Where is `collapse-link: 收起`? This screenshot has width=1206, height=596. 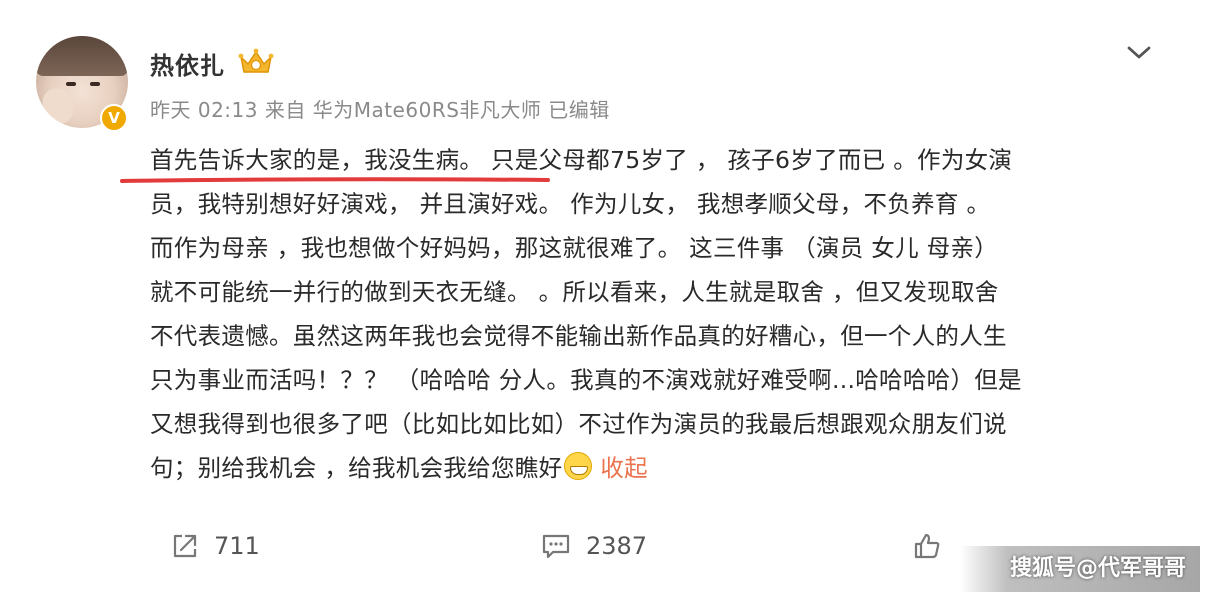
collapse-link: 收起 is located at coordinates (624, 468).